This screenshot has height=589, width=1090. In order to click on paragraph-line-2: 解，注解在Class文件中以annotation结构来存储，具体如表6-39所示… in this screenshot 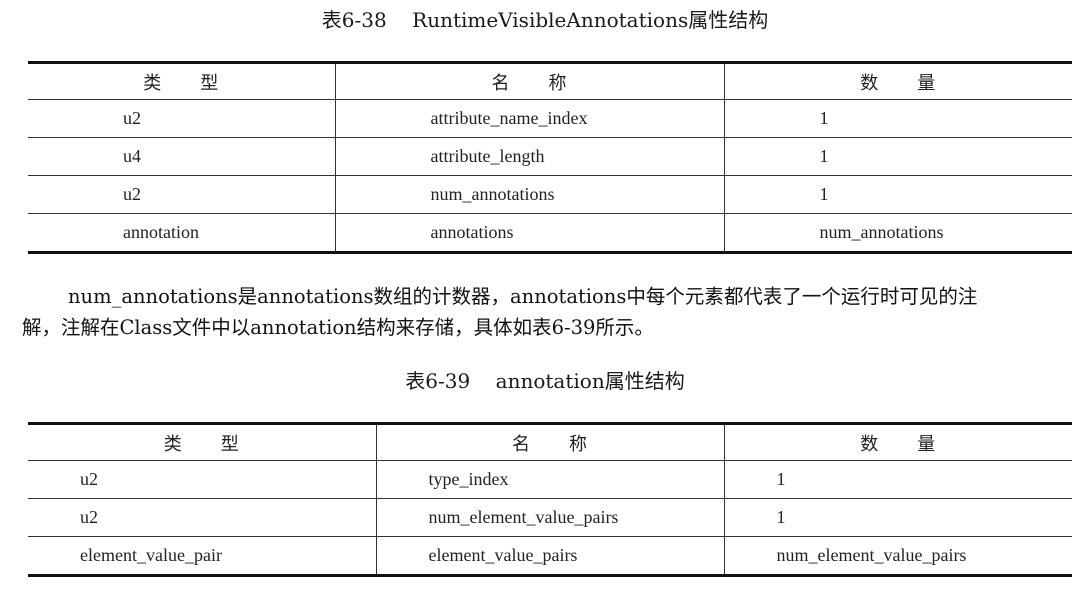, I will do `click(338, 327)`.